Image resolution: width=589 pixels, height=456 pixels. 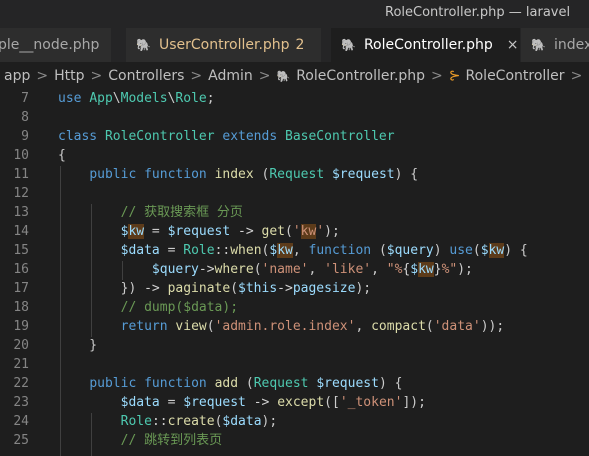 What do you see at coordinates (21, 402) in the screenshot?
I see `line-number: 23` at bounding box center [21, 402].